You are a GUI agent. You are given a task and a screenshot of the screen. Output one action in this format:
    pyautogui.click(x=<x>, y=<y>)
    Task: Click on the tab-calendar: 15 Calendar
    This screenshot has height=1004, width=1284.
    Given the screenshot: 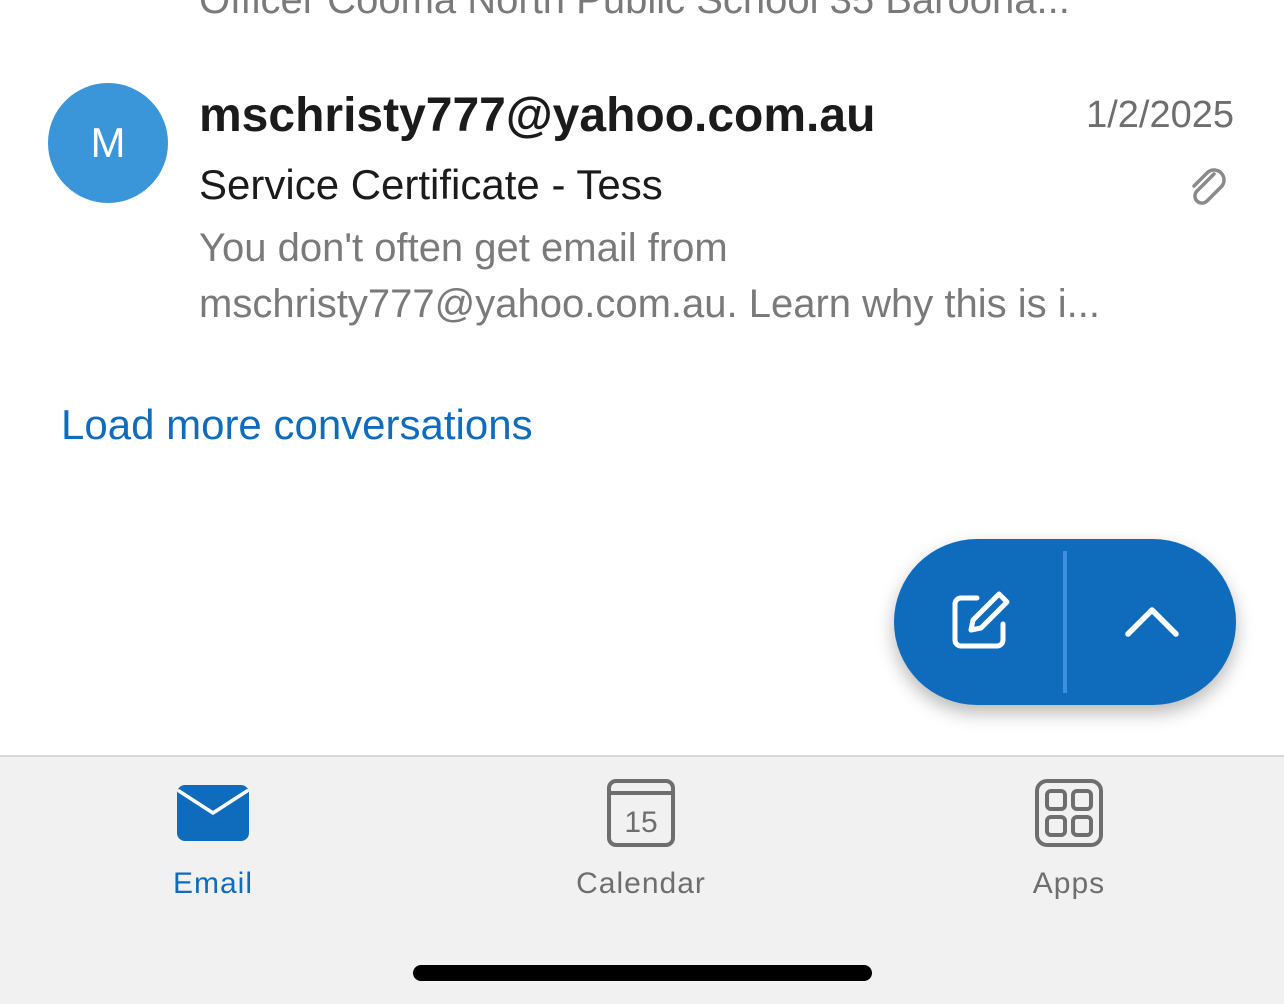 What is the action you would take?
    pyautogui.click(x=641, y=842)
    